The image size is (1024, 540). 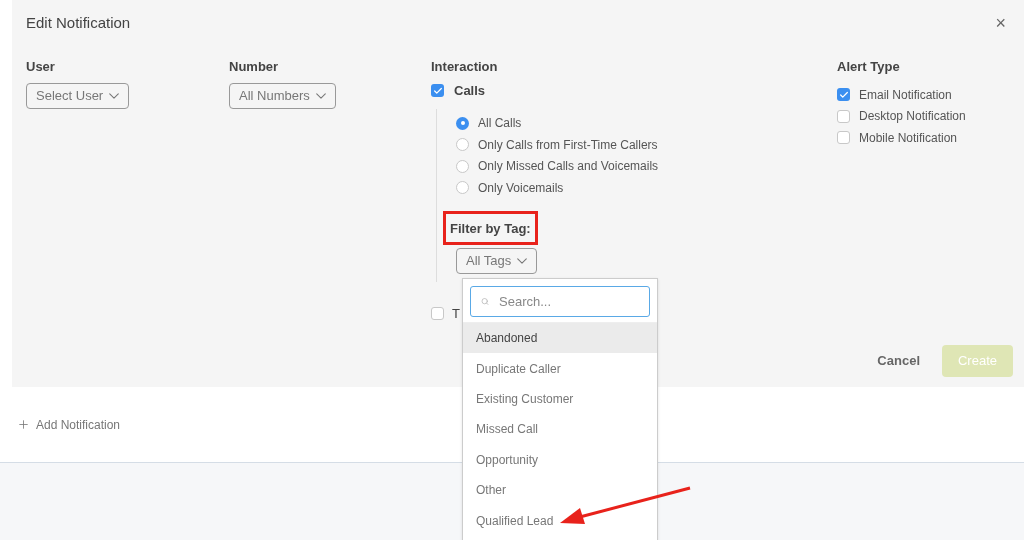 What do you see at coordinates (41, 66) in the screenshot?
I see `user-label: User` at bounding box center [41, 66].